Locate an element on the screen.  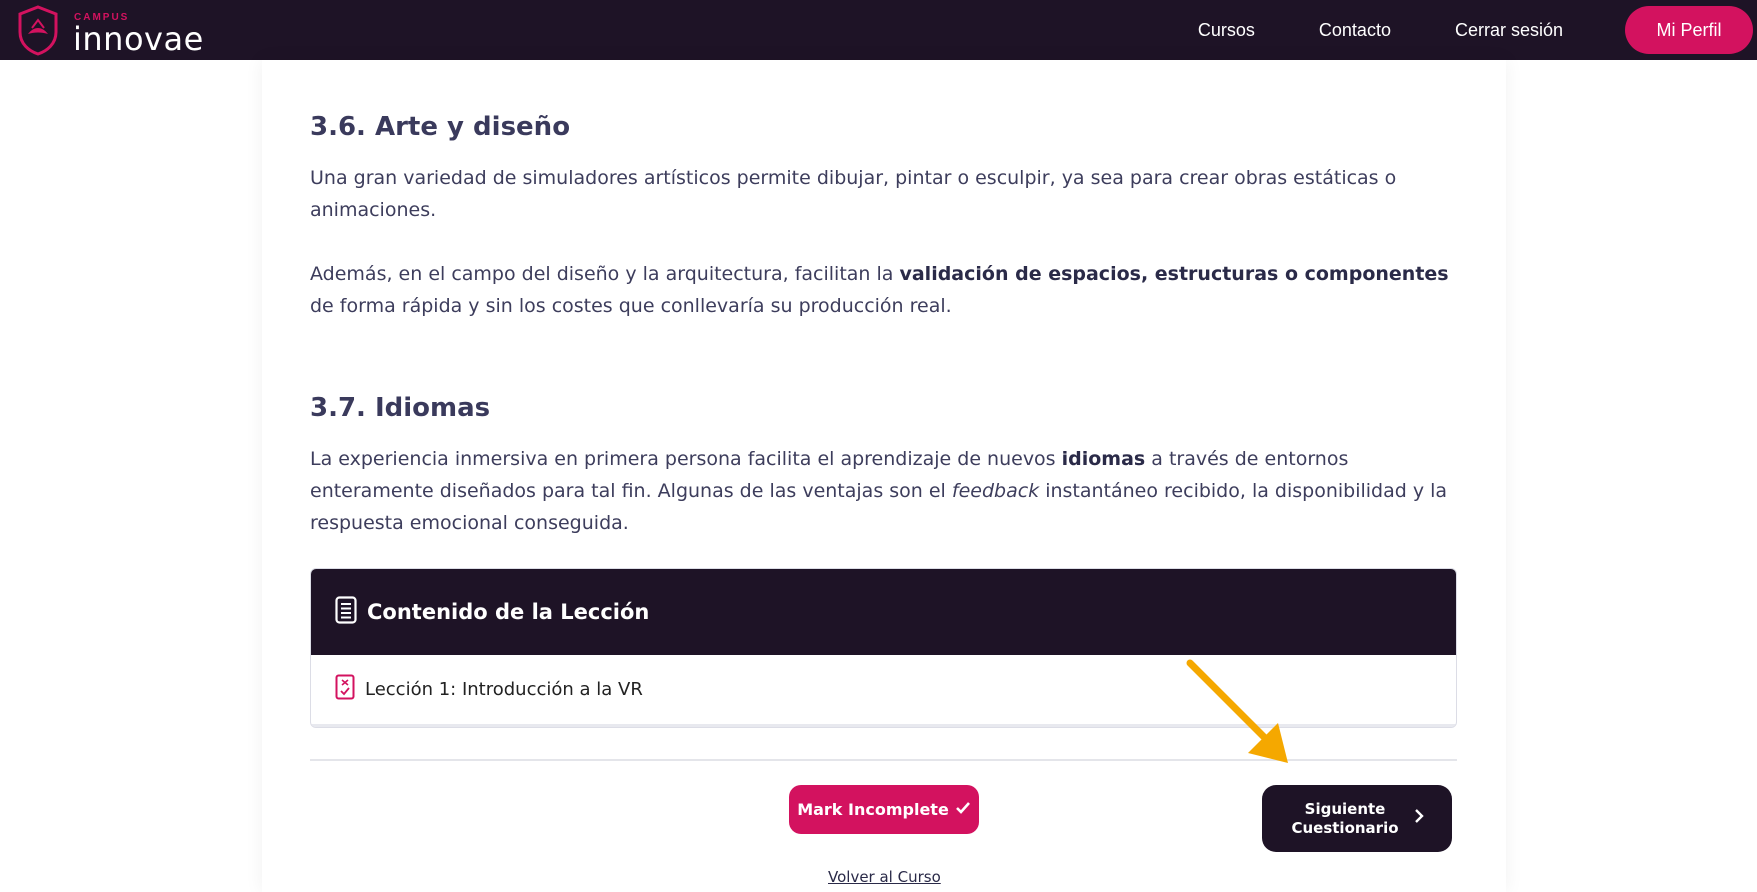
next-quiz-button: Siguiente Cuestionario is located at coordinates (1357, 818).